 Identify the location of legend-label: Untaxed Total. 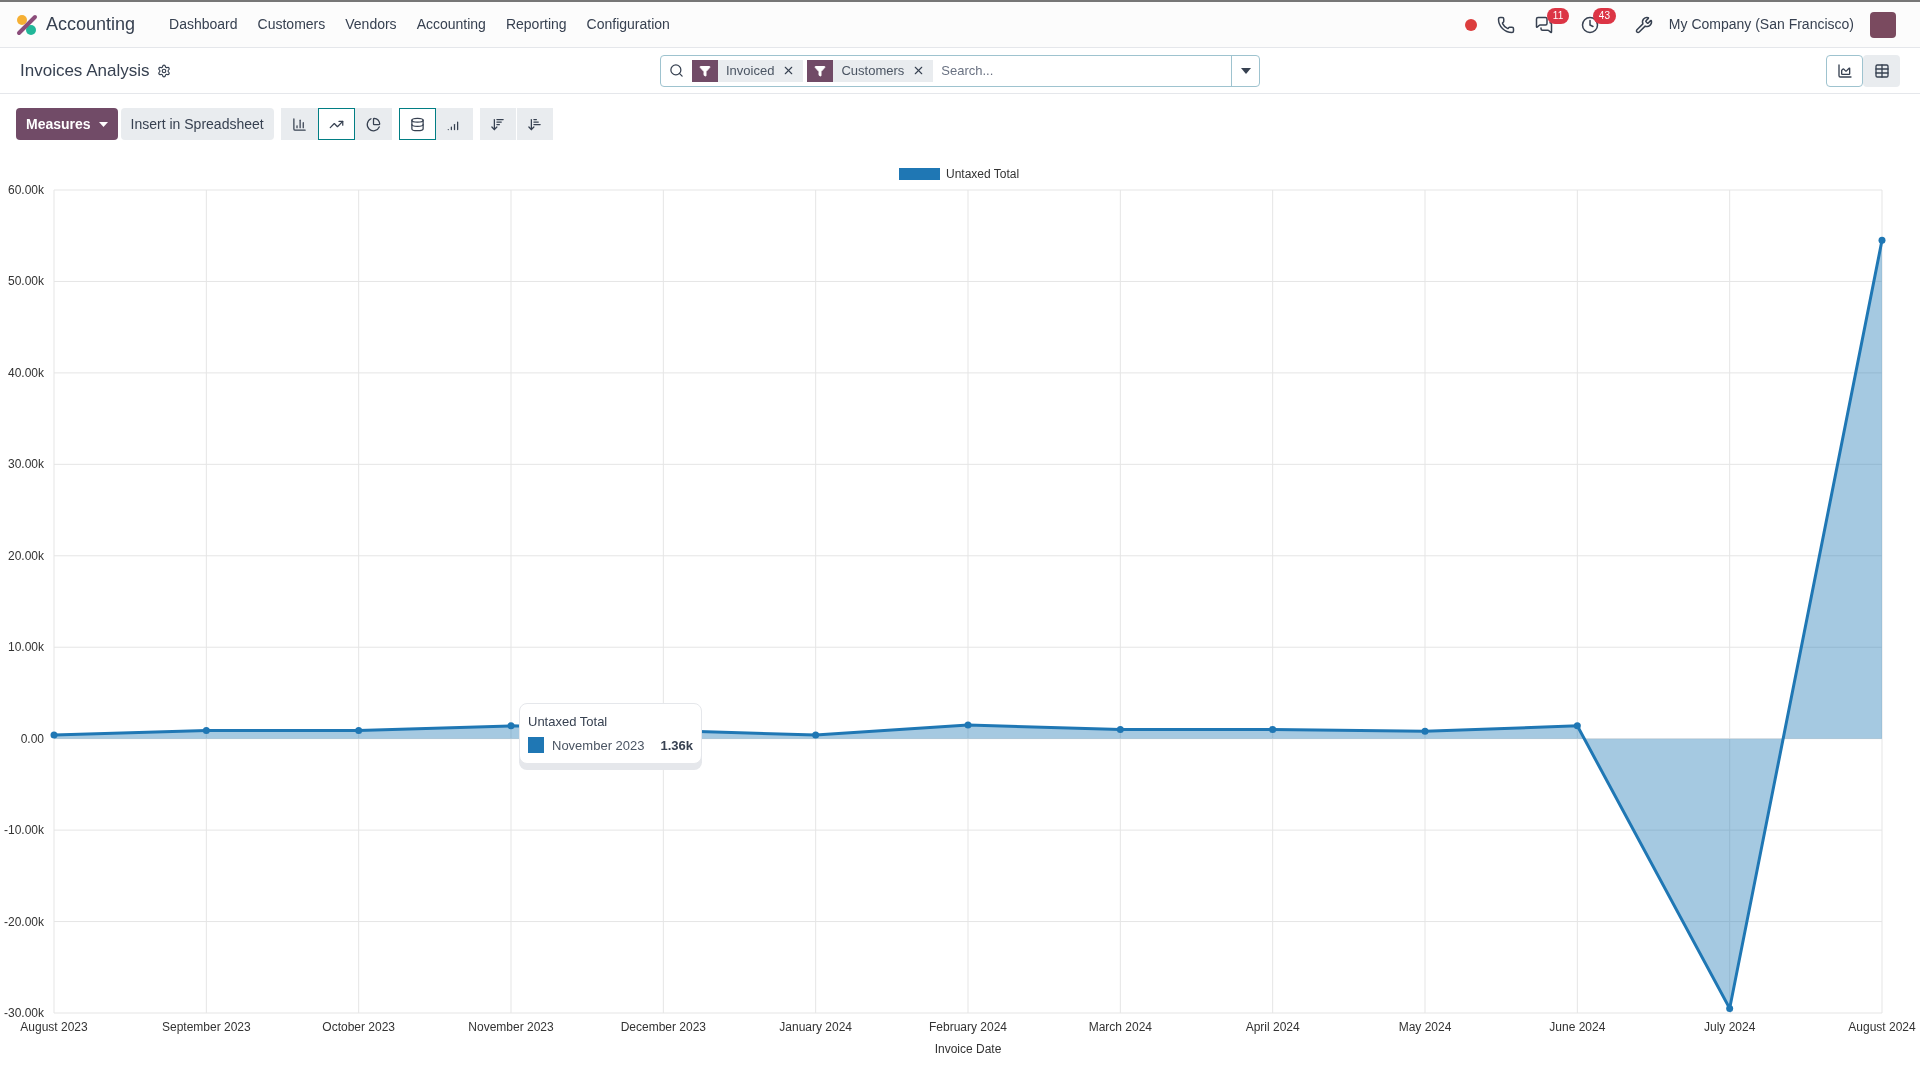
(983, 174).